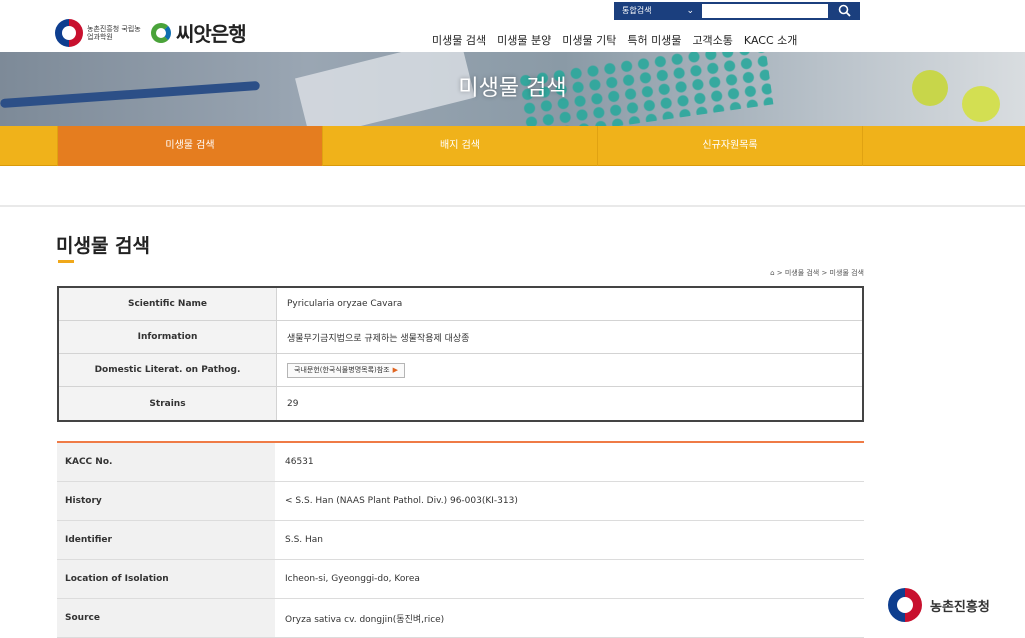 The image size is (1025, 638). What do you see at coordinates (460, 462) in the screenshot?
I see `table-row: KACC No. 46531` at bounding box center [460, 462].